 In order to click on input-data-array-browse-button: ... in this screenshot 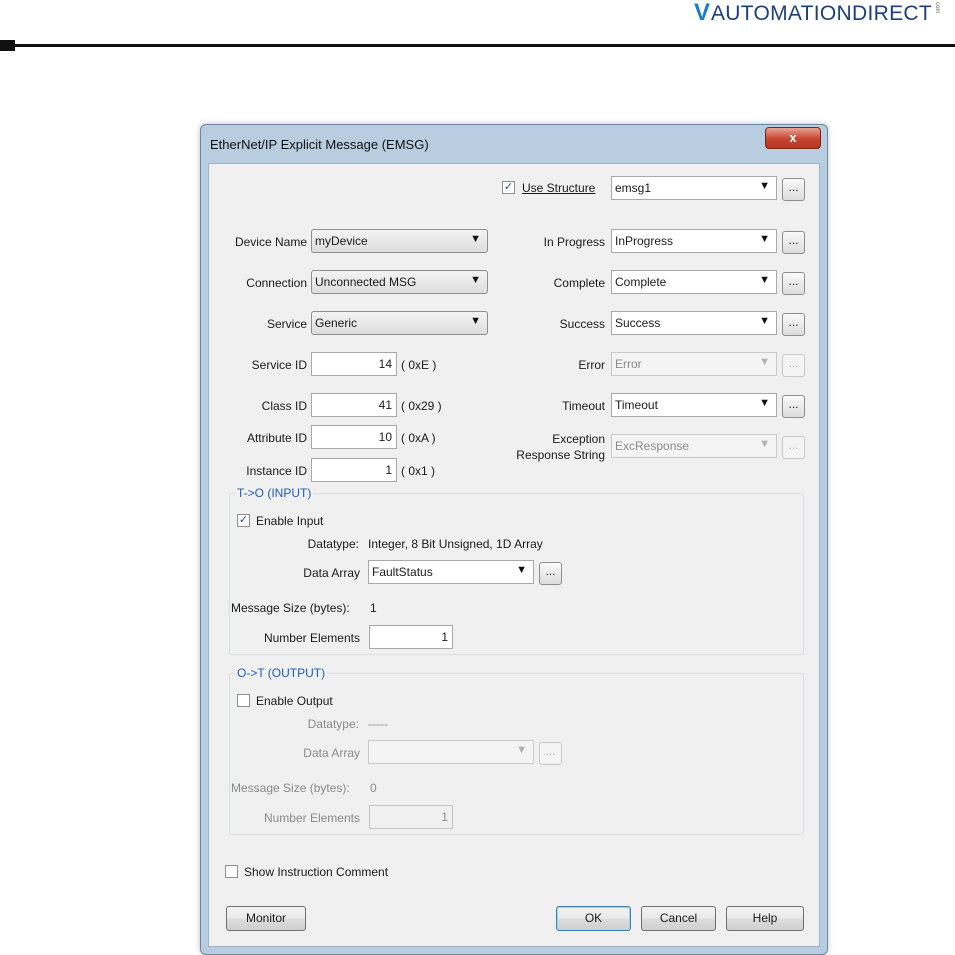, I will do `click(550, 573)`.